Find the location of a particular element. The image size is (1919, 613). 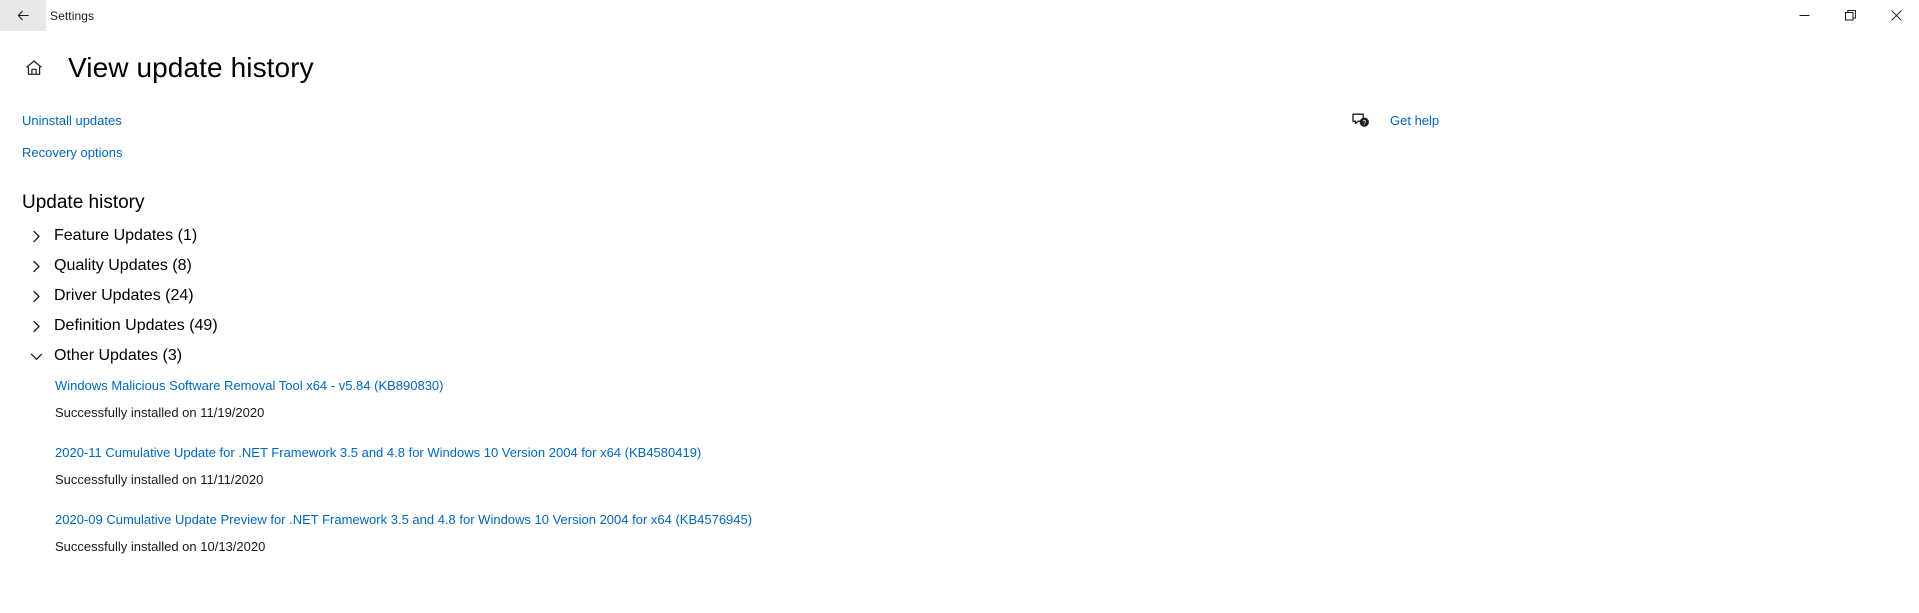

minimize-button is located at coordinates (1804, 15).